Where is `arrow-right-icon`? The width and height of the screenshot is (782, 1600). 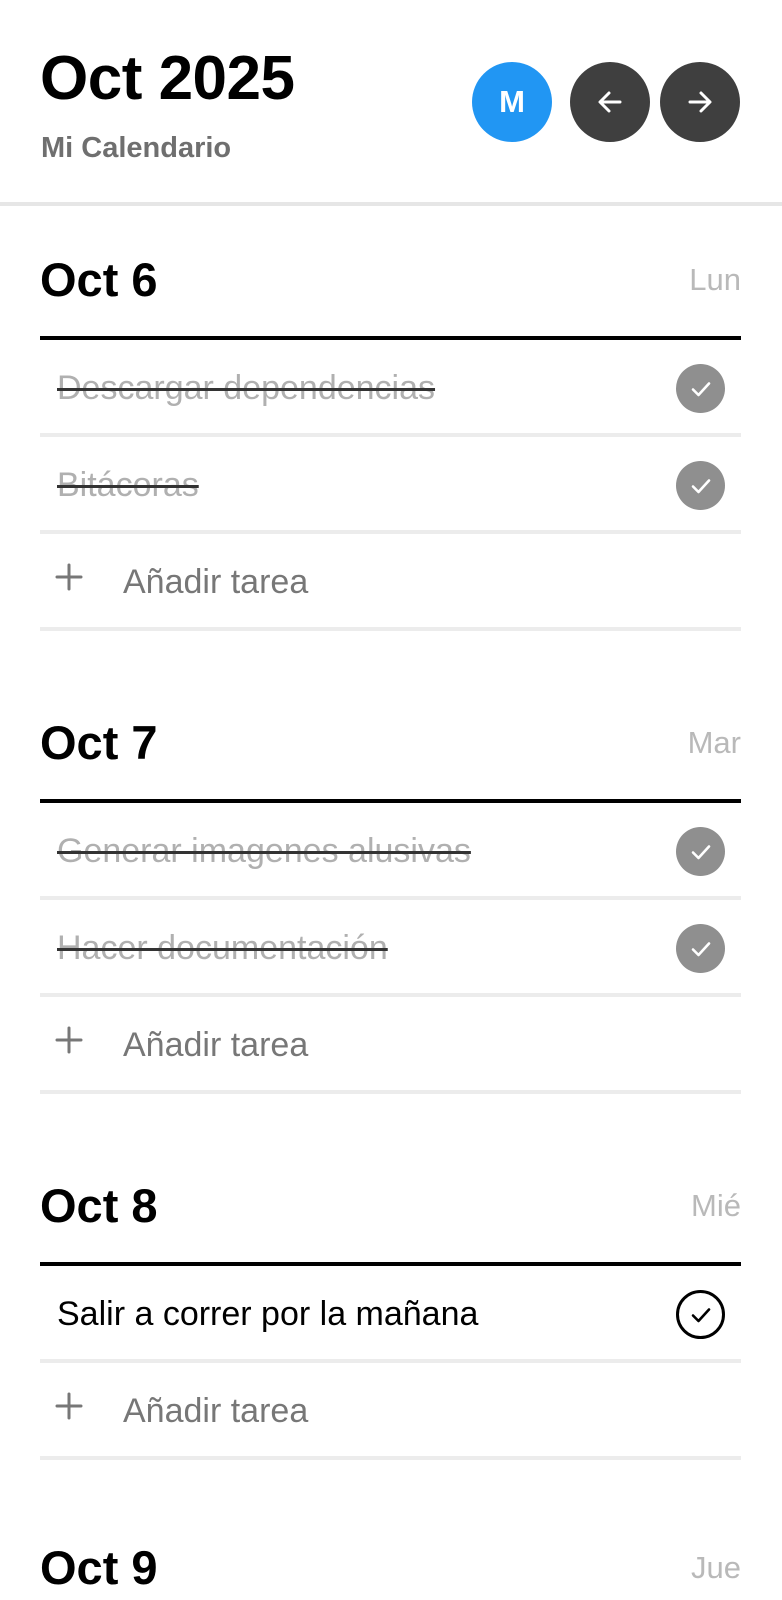 arrow-right-icon is located at coordinates (700, 102).